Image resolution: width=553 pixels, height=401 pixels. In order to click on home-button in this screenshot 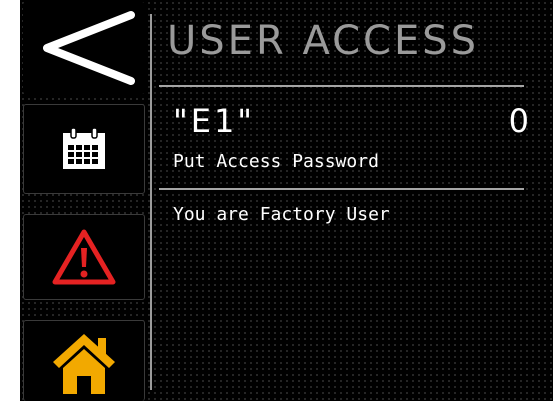, I will do `click(84, 360)`.